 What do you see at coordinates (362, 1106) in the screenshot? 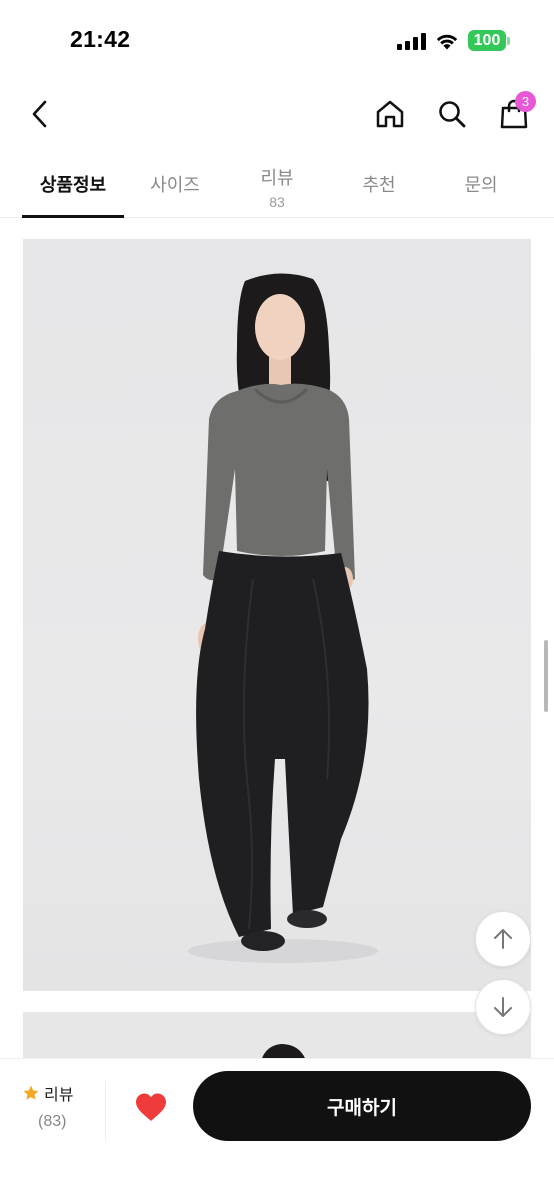
I see `buy-button: 구매하기` at bounding box center [362, 1106].